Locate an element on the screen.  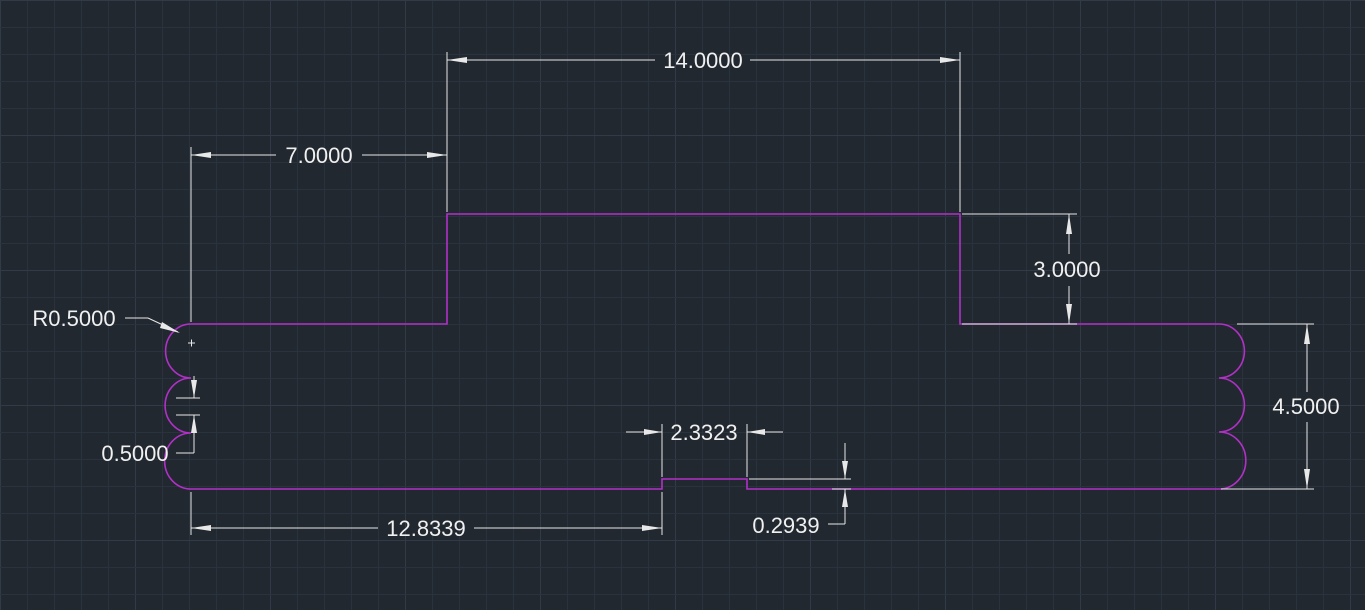
dimension-overall-top-width: 14.0000 is located at coordinates (703, 130).